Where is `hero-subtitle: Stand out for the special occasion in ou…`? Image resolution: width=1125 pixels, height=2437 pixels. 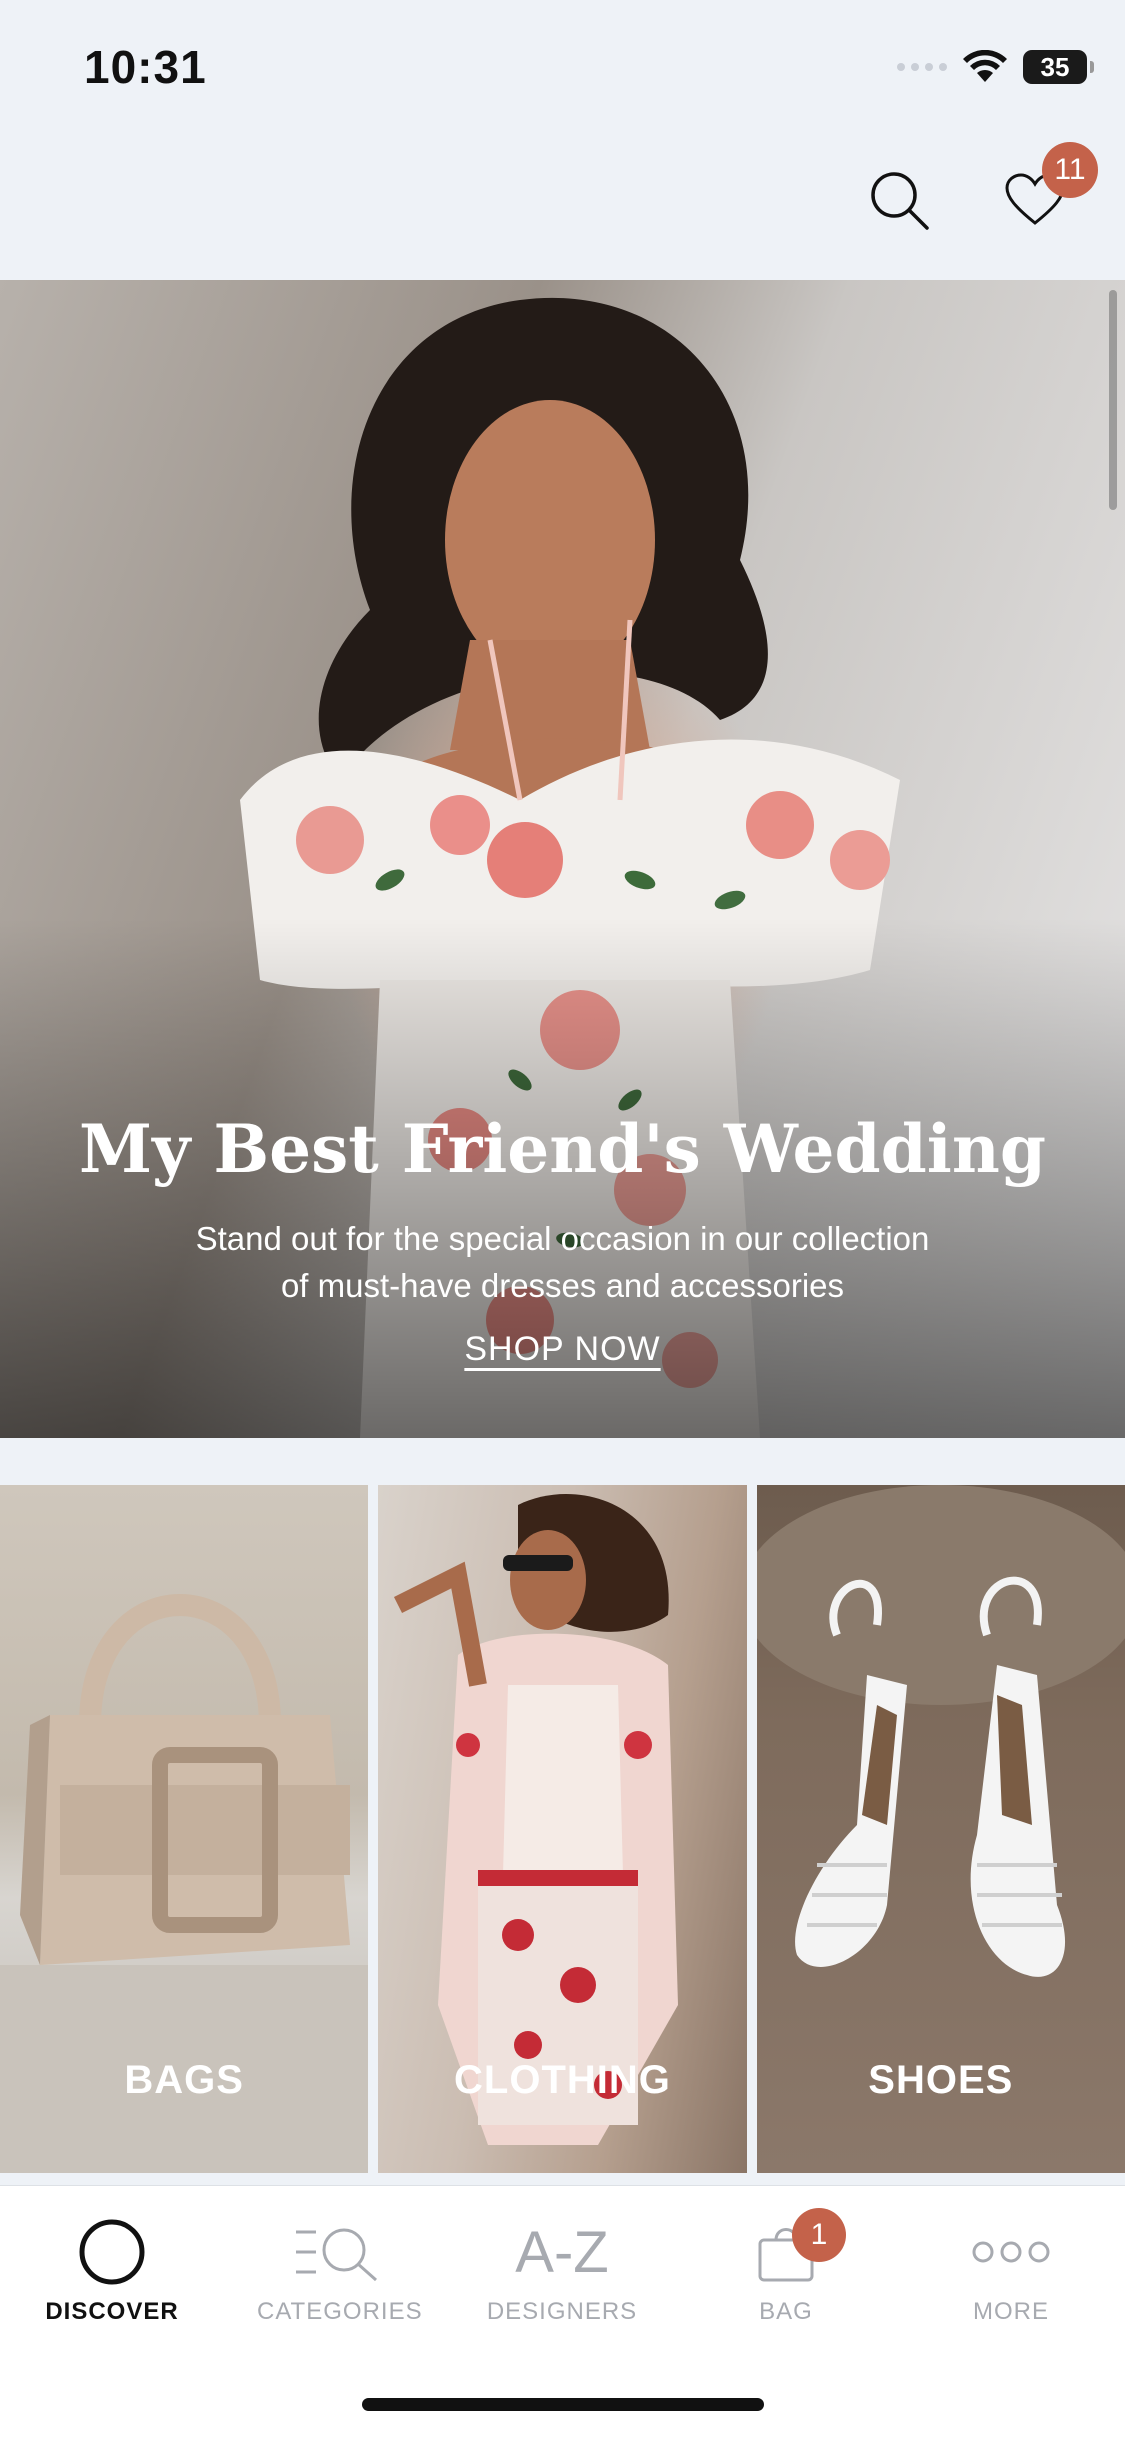
hero-subtitle: Stand out for the special occasion in ou… is located at coordinates (562, 1262).